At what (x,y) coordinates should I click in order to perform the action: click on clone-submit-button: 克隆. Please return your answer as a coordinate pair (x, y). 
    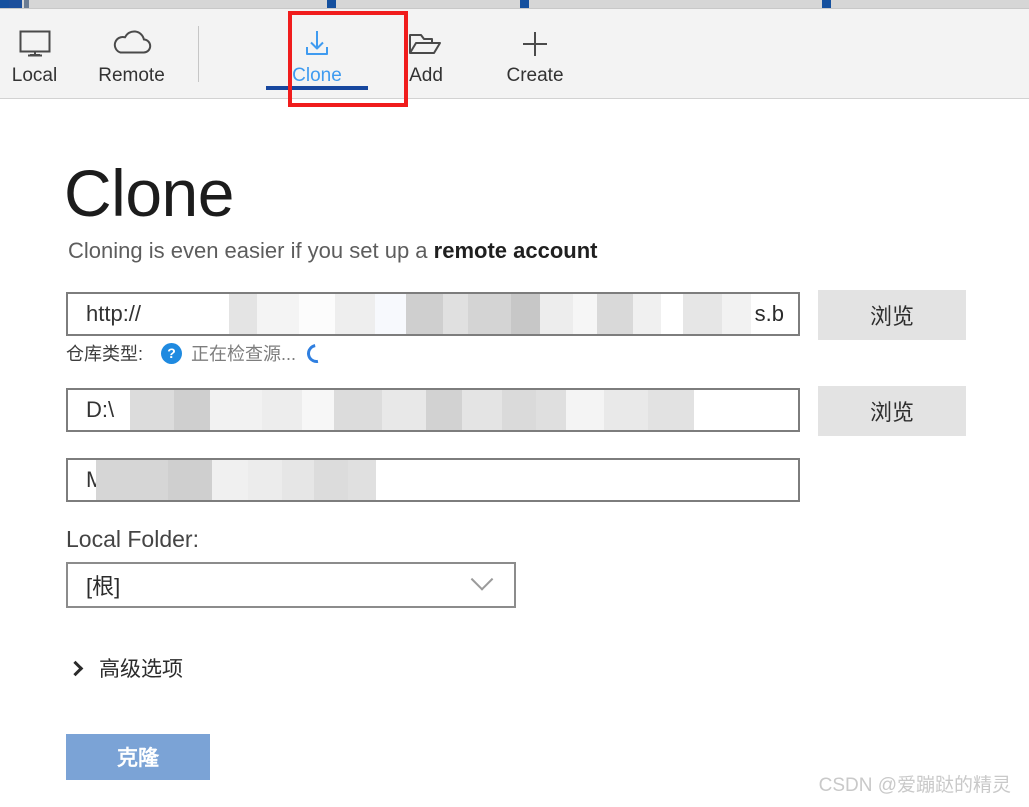
    Looking at the image, I should click on (138, 757).